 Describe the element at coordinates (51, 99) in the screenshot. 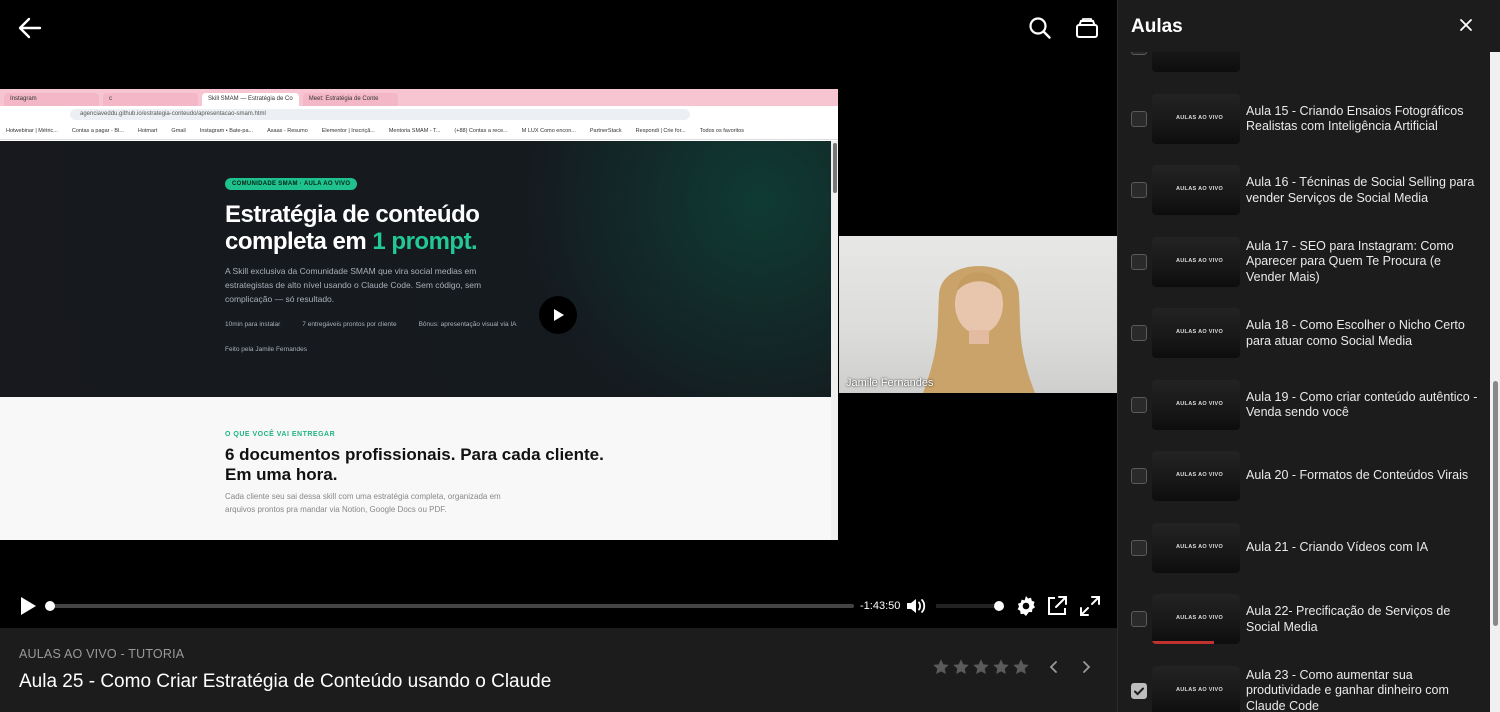

I see `browser-tab: Instagram` at that location.